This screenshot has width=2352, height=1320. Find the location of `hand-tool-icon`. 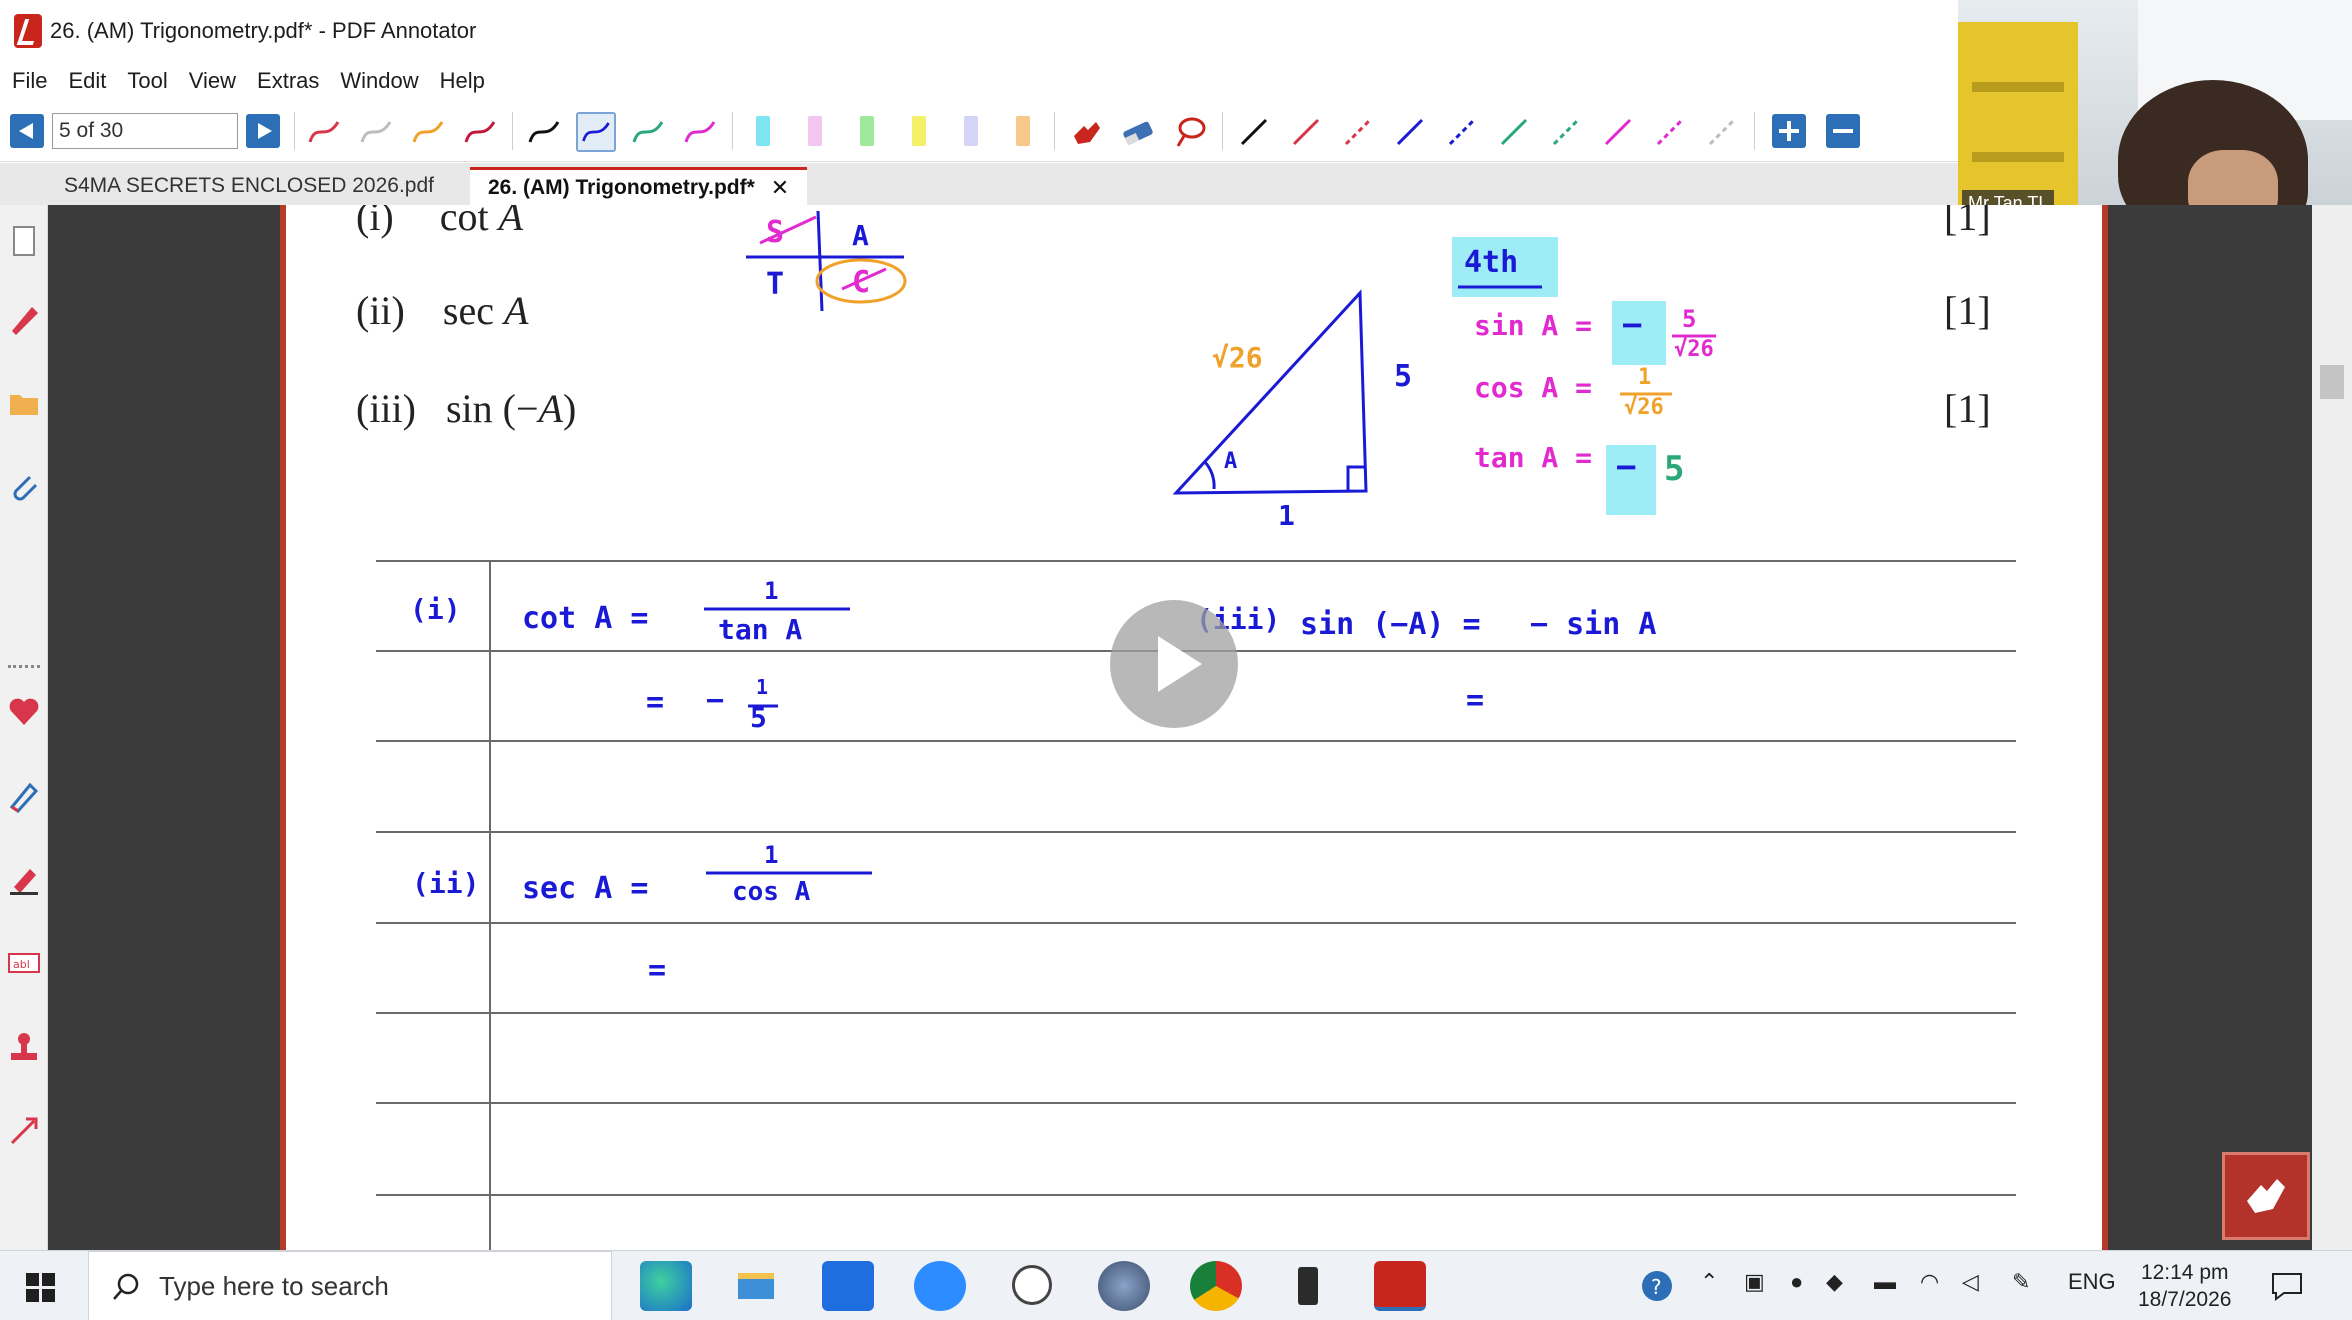

hand-tool-icon is located at coordinates (1086, 132).